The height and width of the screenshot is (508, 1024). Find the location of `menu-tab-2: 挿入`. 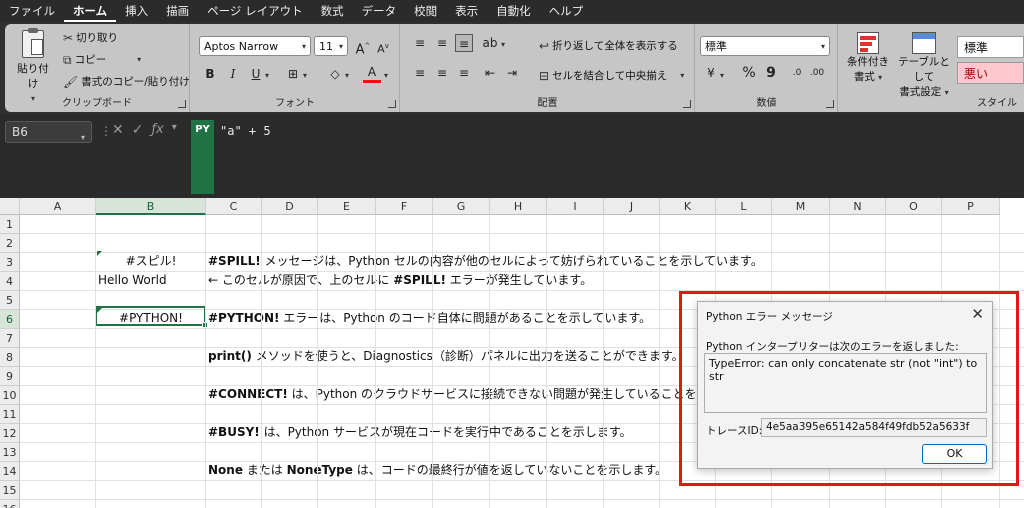

menu-tab-2: 挿入 is located at coordinates (136, 11).